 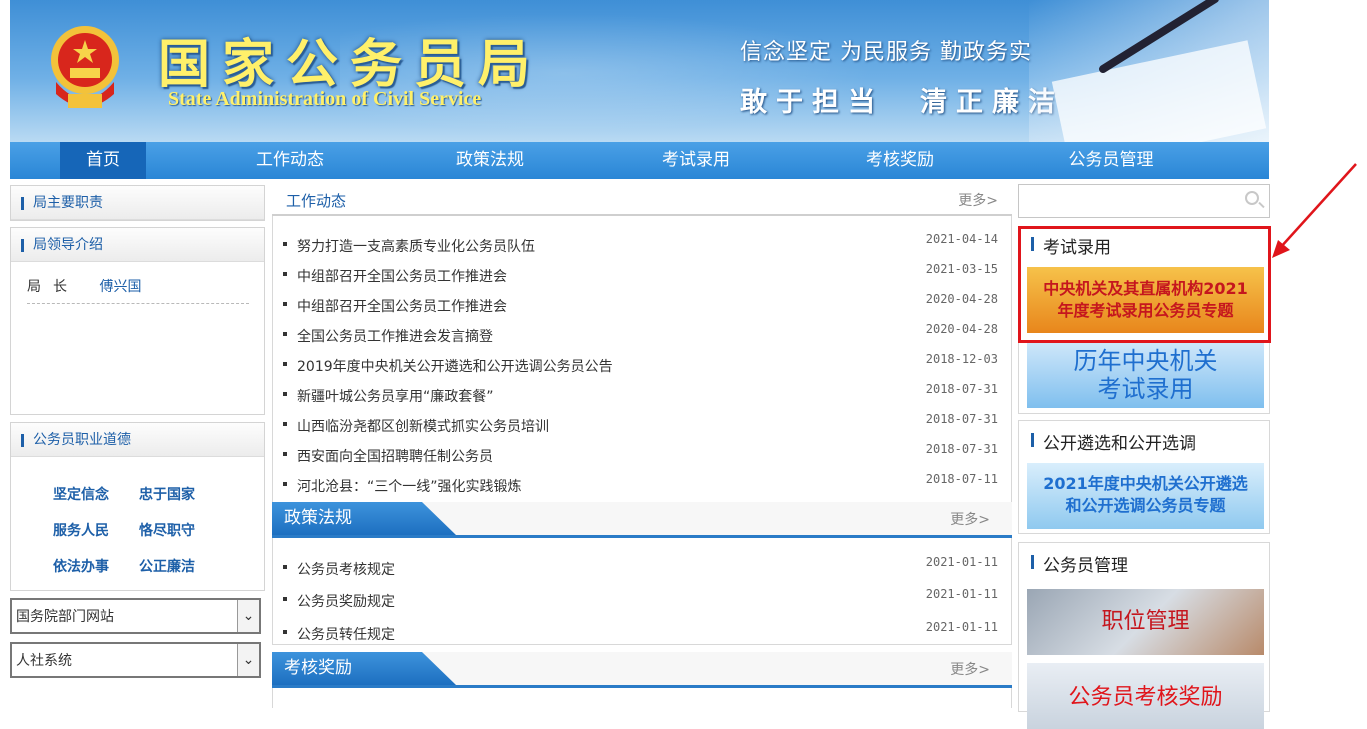 What do you see at coordinates (81, 531) in the screenshot?
I see `ethics-item: 服务人民` at bounding box center [81, 531].